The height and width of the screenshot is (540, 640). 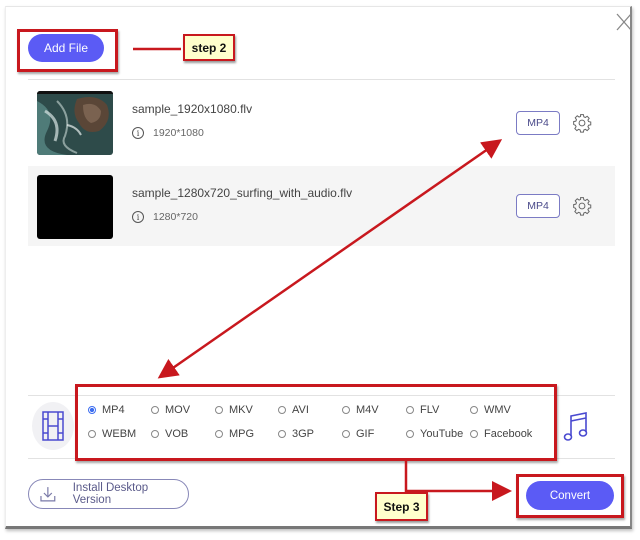 What do you see at coordinates (175, 217) in the screenshot?
I see `file-resolution: 1280*720` at bounding box center [175, 217].